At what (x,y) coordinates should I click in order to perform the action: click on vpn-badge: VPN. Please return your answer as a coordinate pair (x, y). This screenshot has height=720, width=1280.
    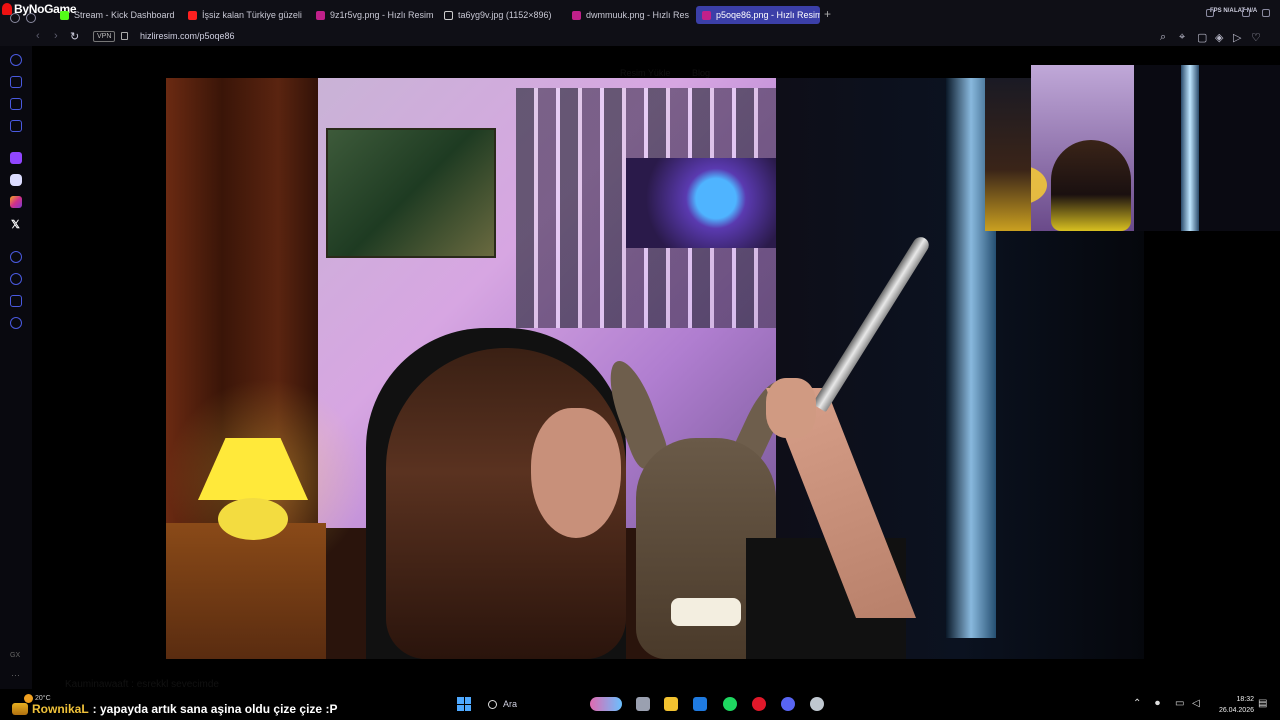
    Looking at the image, I should click on (104, 36).